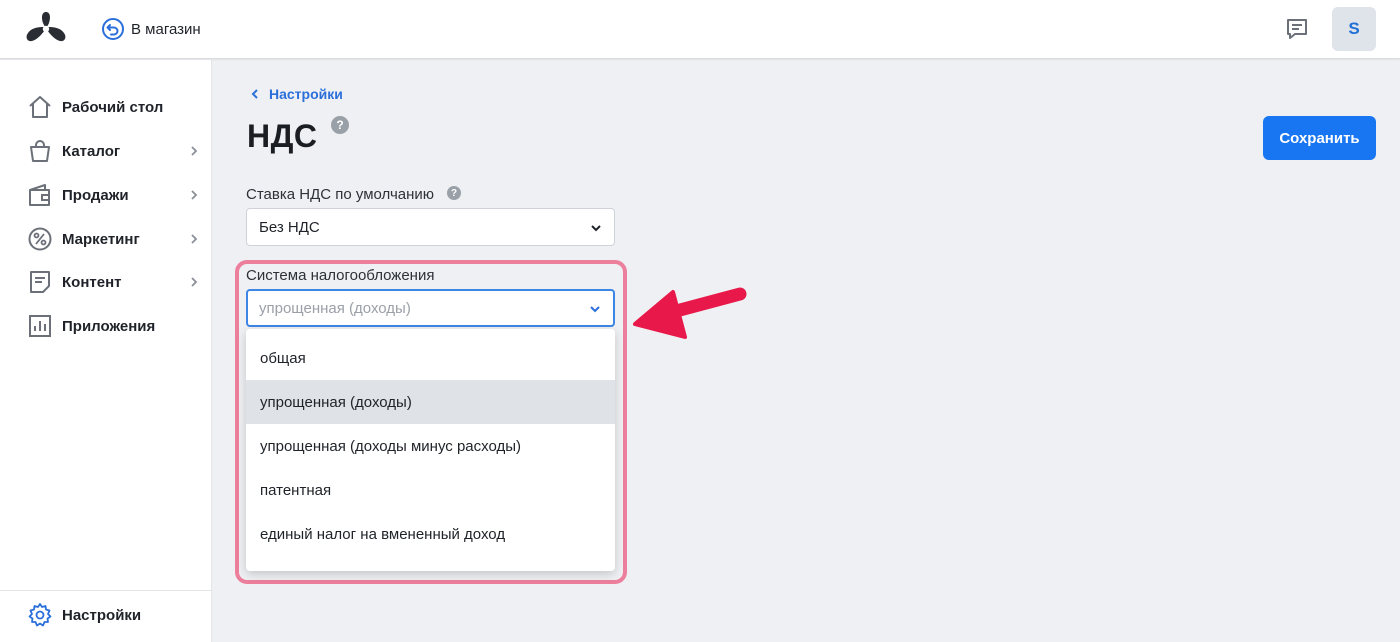 This screenshot has height=642, width=1400. I want to click on dropdown-option: патентная, so click(430, 490).